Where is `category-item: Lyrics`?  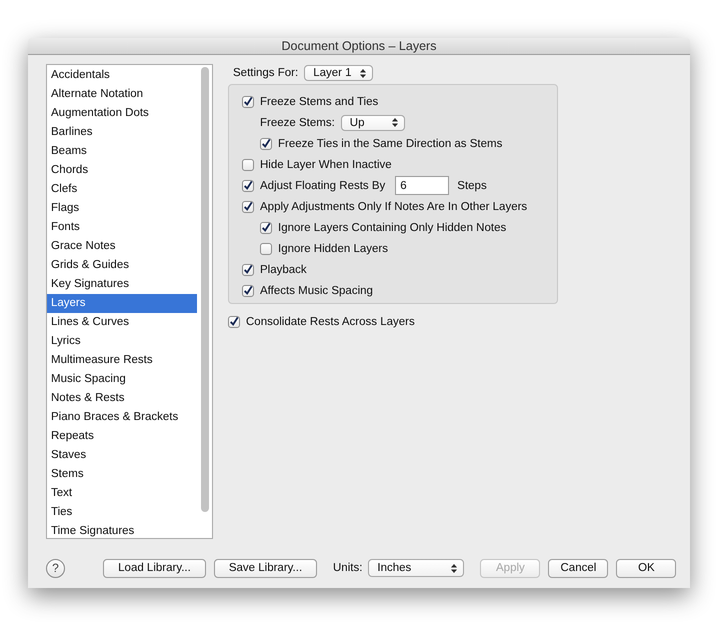
category-item: Lyrics is located at coordinates (122, 341).